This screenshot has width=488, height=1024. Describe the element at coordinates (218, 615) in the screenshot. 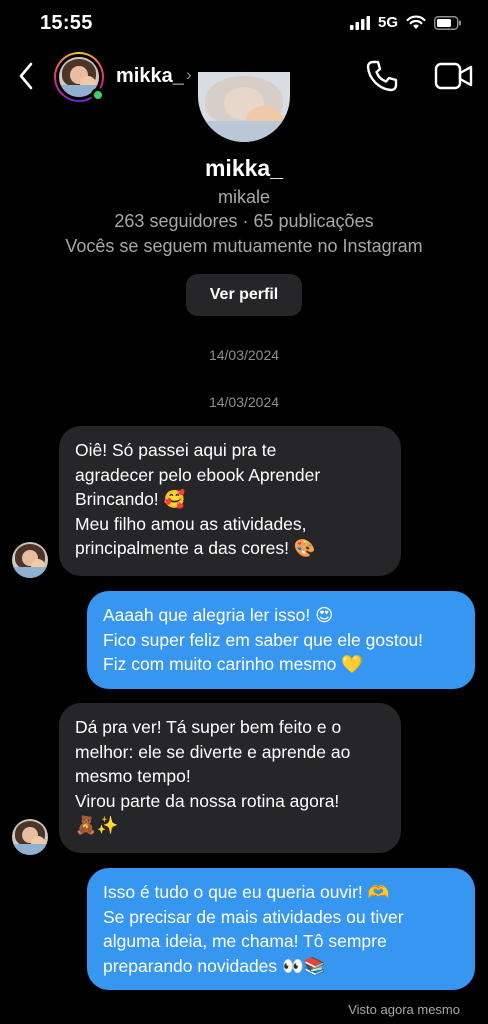

I see `message-line: Aaaah que alegria ler isso! 😍` at that location.